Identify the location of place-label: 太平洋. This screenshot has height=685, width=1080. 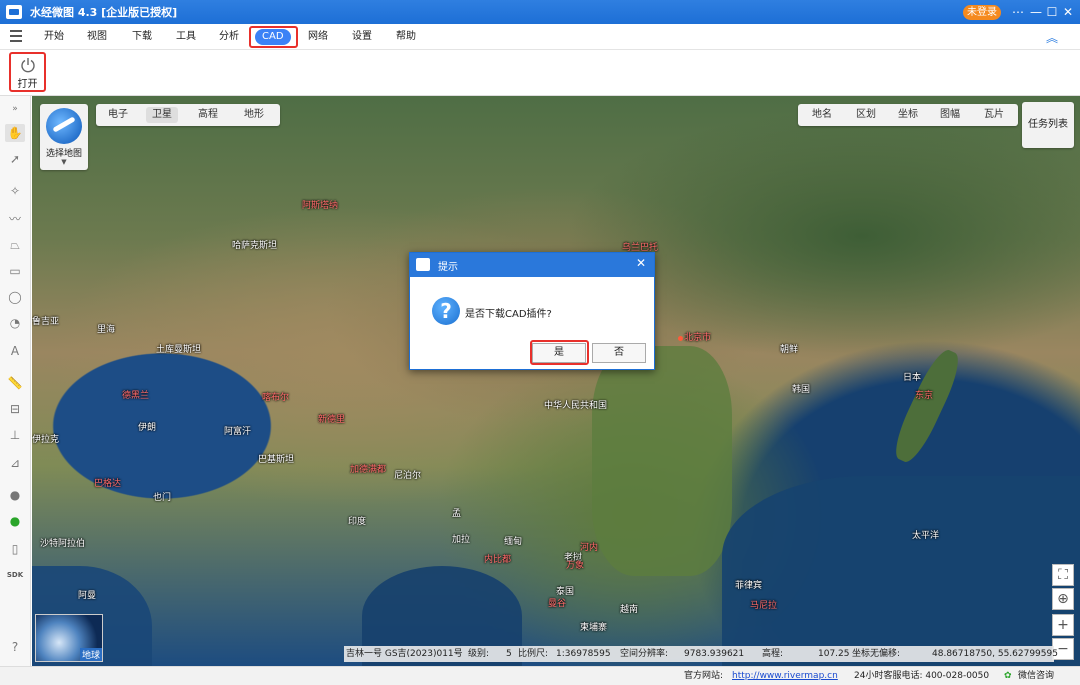
(926, 536).